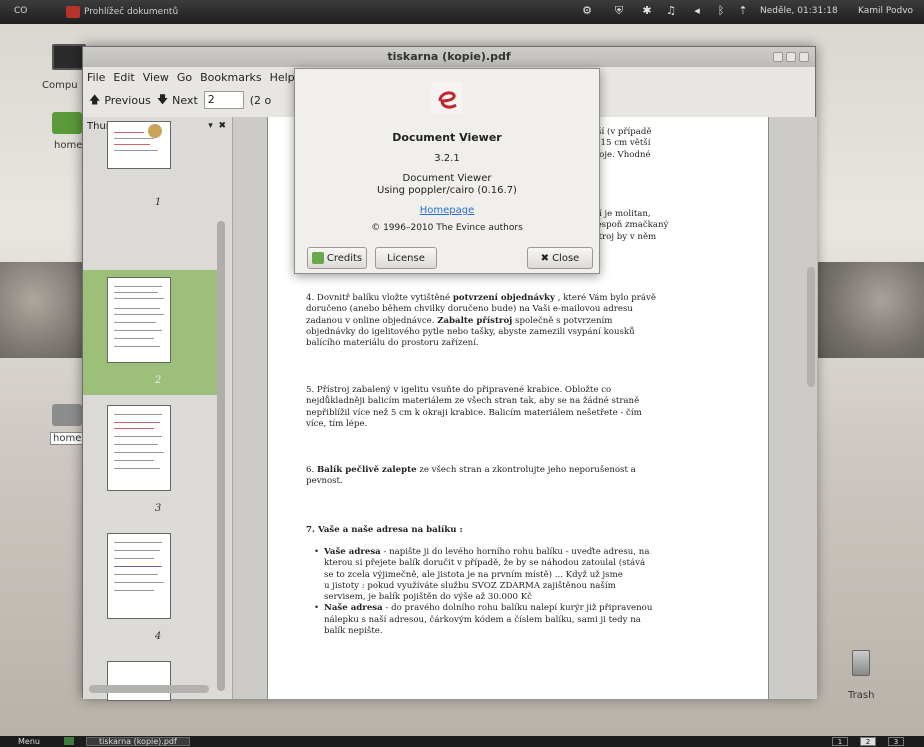 Image resolution: width=924 pixels, height=747 pixels. What do you see at coordinates (184, 77) in the screenshot?
I see `menu-go: Go` at bounding box center [184, 77].